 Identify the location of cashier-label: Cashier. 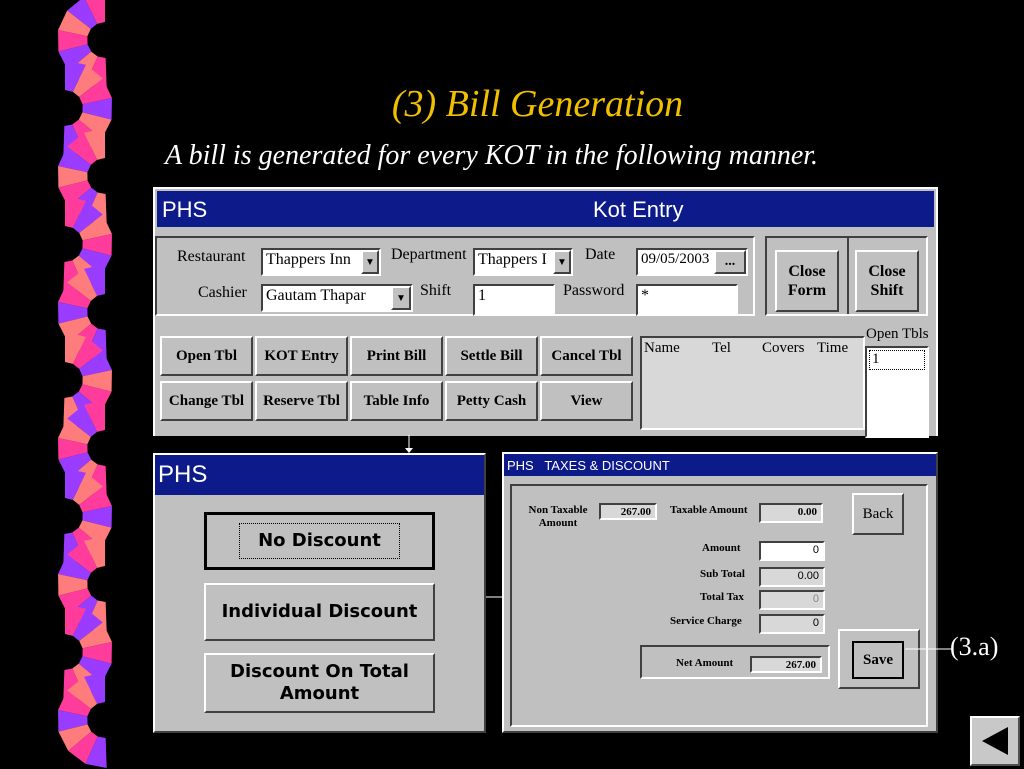
(222, 292).